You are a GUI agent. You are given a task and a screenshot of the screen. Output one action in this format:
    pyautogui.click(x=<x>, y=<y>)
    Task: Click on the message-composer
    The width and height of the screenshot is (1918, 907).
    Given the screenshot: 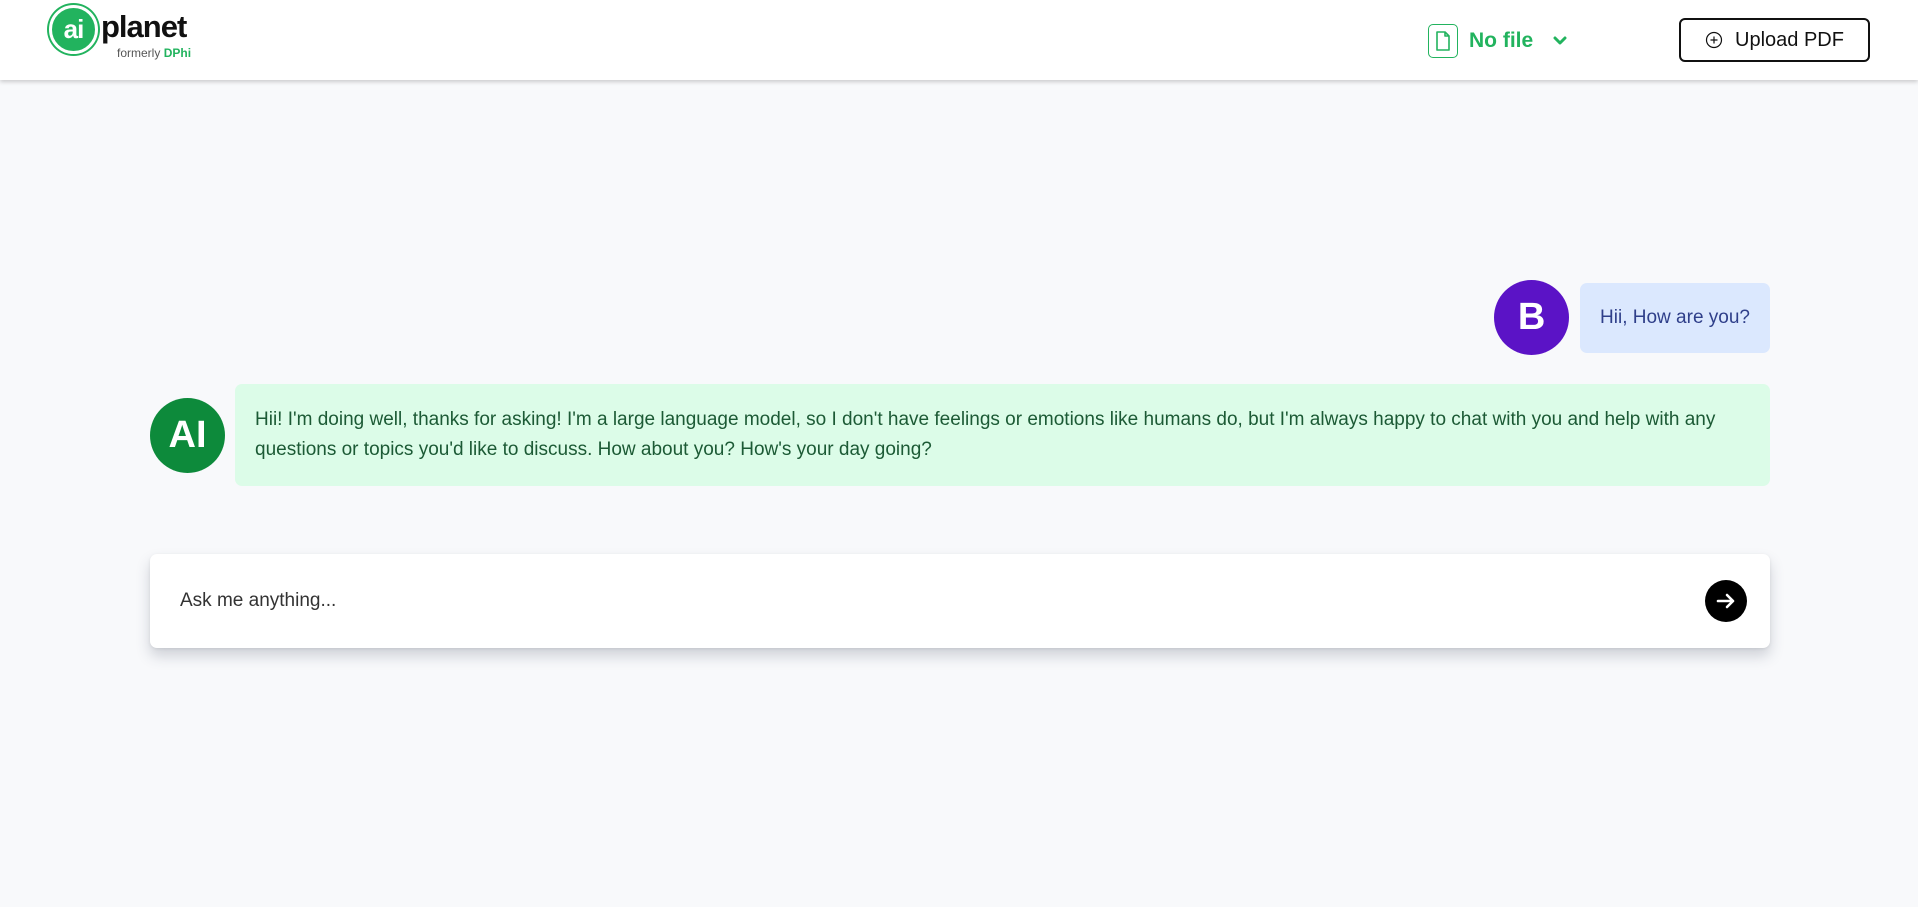 What is the action you would take?
    pyautogui.click(x=960, y=601)
    